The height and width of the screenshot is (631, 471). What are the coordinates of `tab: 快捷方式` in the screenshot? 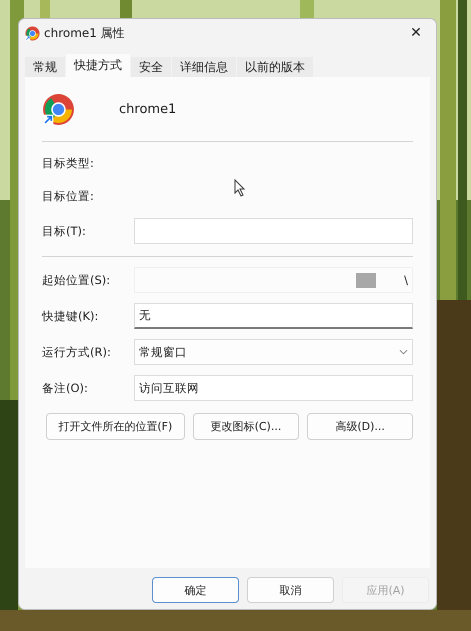 It's located at (98, 65).